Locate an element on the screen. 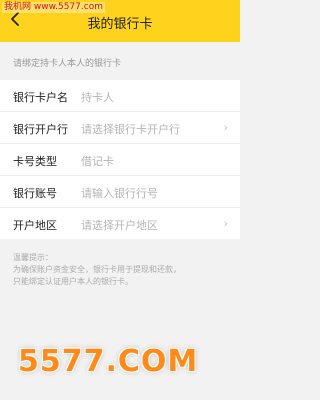 The image size is (320, 400). field-label: 开户地区 is located at coordinates (35, 225).